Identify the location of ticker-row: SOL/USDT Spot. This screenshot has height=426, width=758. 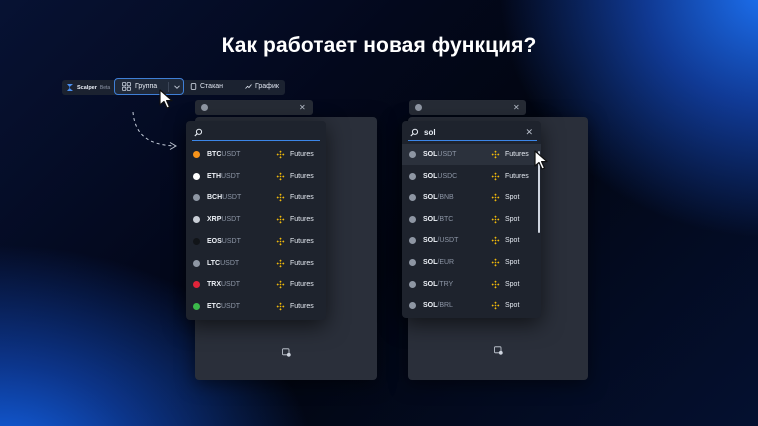
(471, 240).